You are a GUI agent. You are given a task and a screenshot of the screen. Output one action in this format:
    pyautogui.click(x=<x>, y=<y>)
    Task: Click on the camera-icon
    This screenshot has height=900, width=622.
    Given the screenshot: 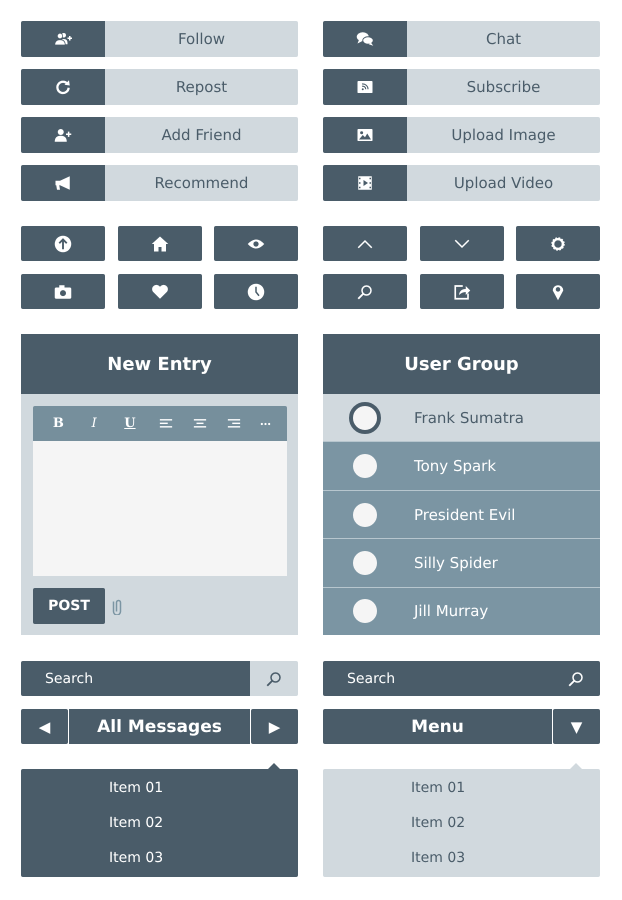 What is the action you would take?
    pyautogui.click(x=63, y=291)
    